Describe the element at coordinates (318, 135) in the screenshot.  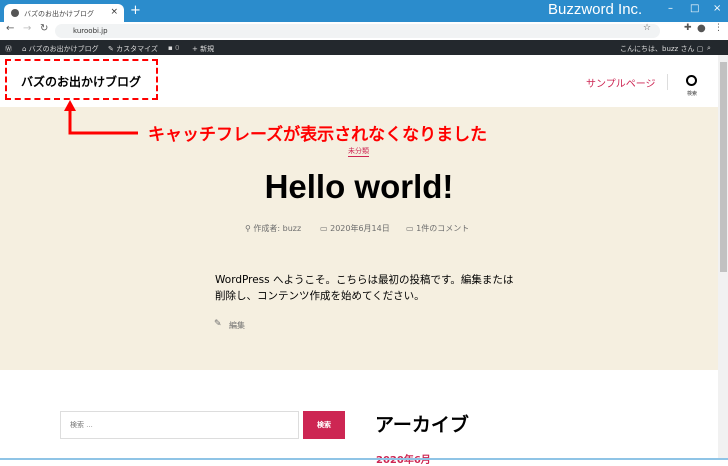
I see `annotation-text: キャッチフレーズが表示されなくなりました` at that location.